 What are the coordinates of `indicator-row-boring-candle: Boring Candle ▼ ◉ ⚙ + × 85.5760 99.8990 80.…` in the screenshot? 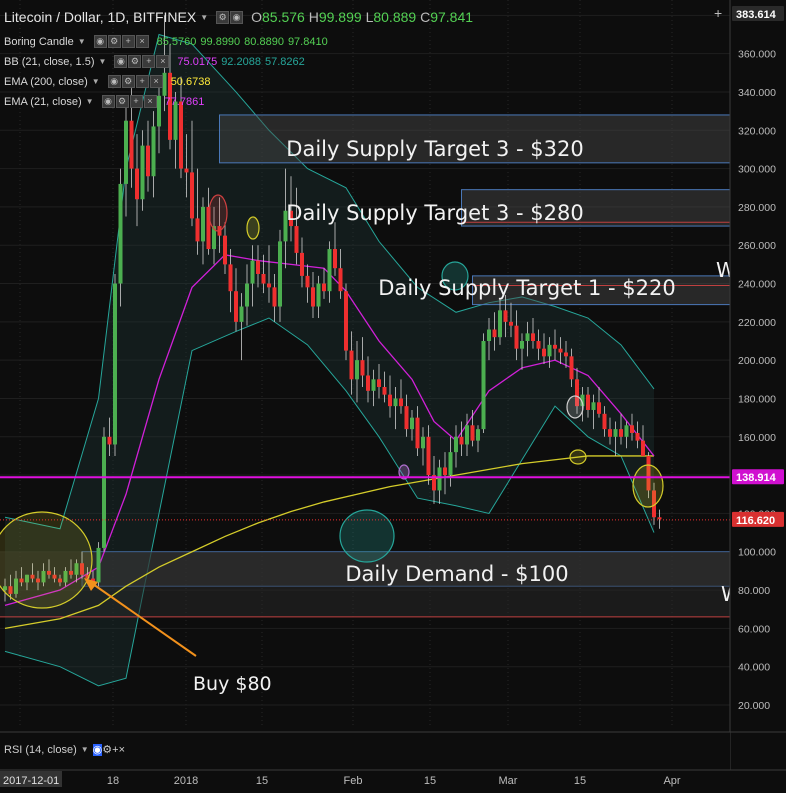 It's located at (166, 41).